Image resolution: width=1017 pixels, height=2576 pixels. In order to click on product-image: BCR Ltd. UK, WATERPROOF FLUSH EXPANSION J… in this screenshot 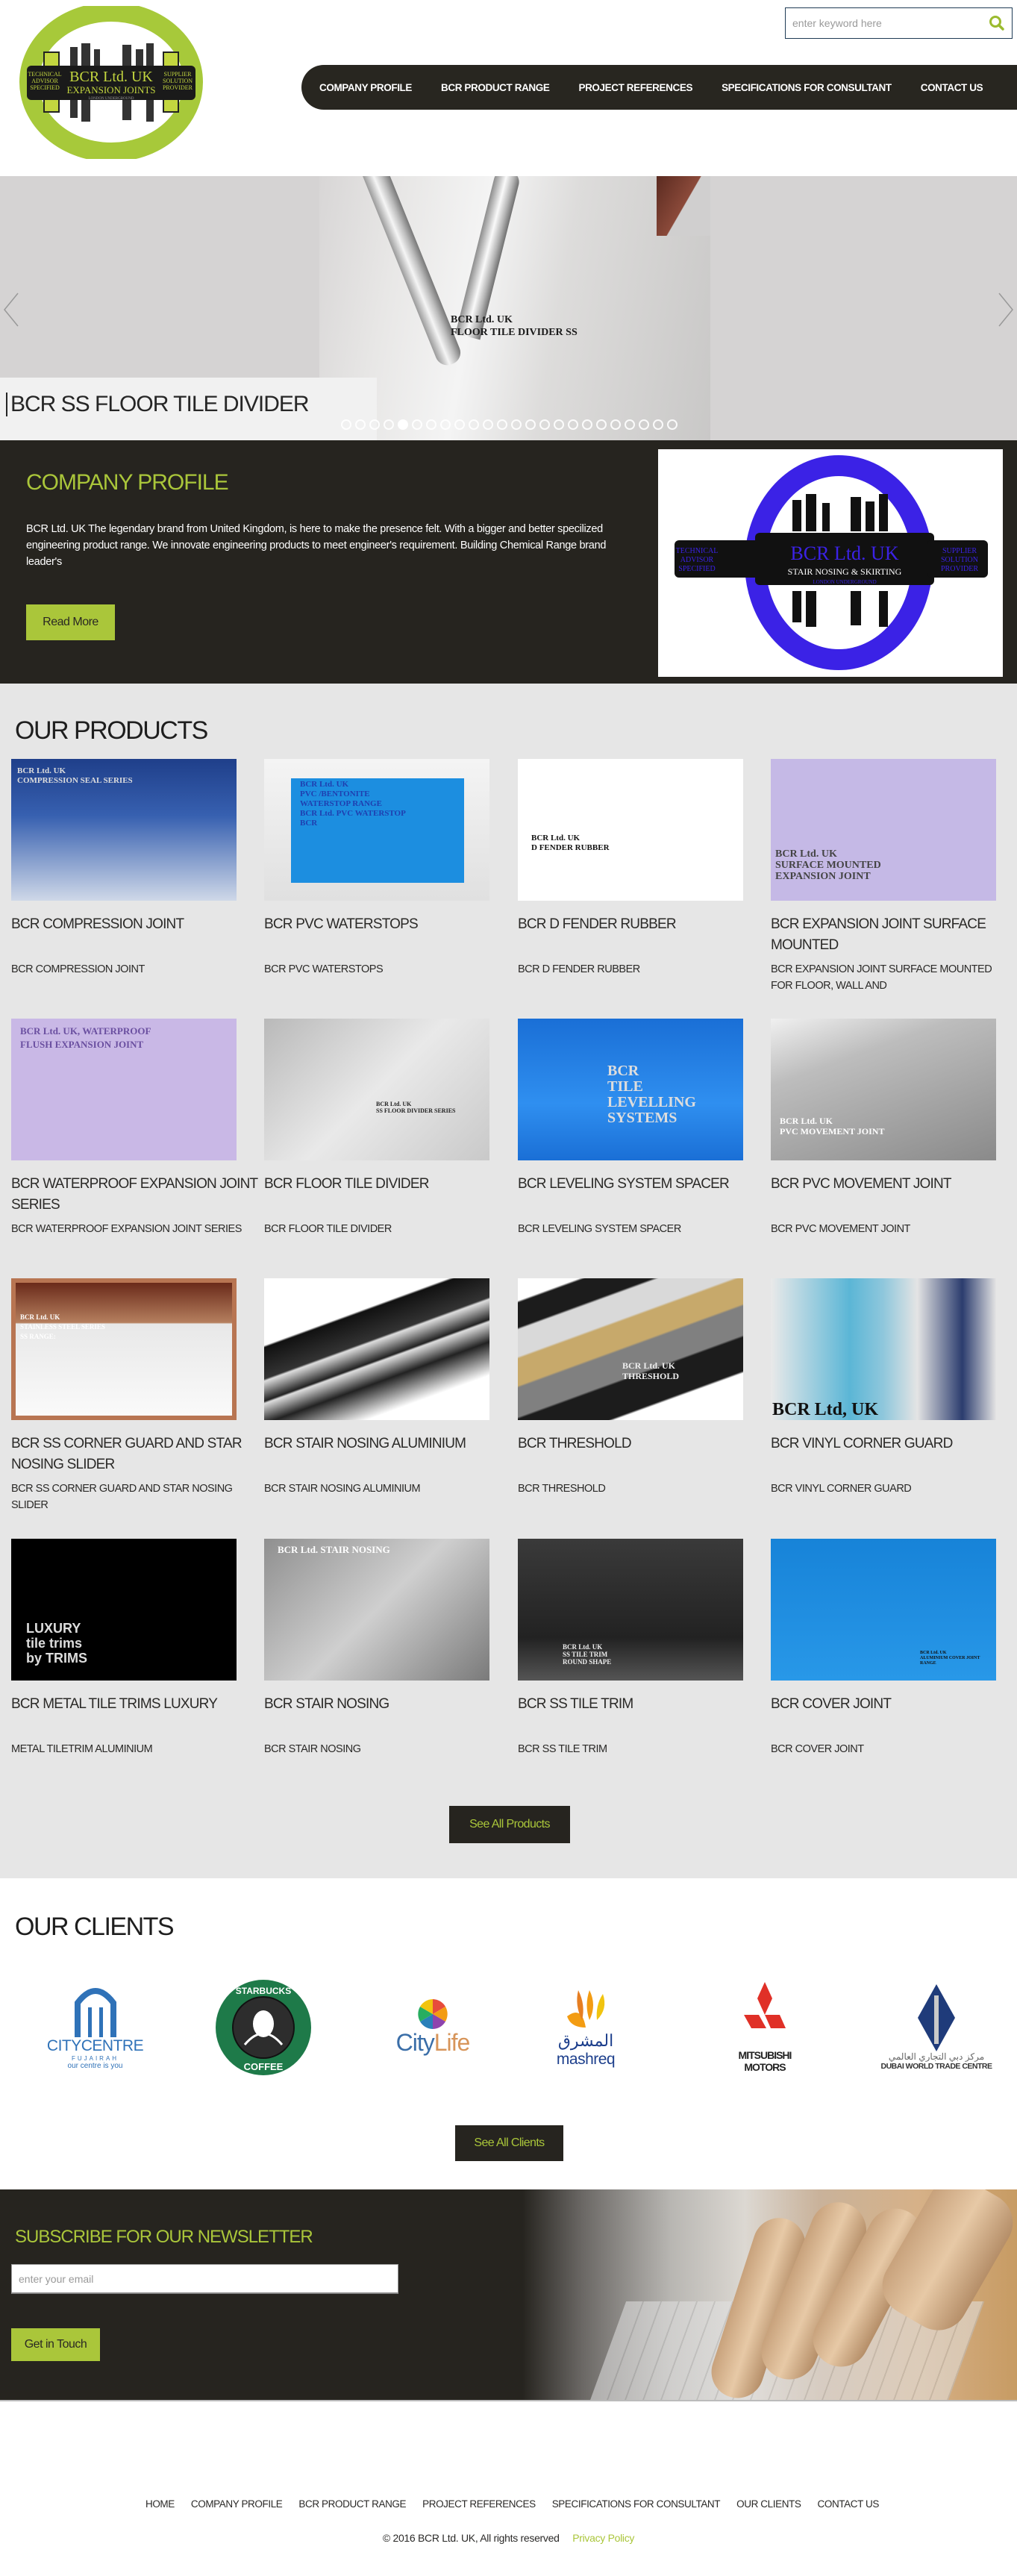, I will do `click(124, 1089)`.